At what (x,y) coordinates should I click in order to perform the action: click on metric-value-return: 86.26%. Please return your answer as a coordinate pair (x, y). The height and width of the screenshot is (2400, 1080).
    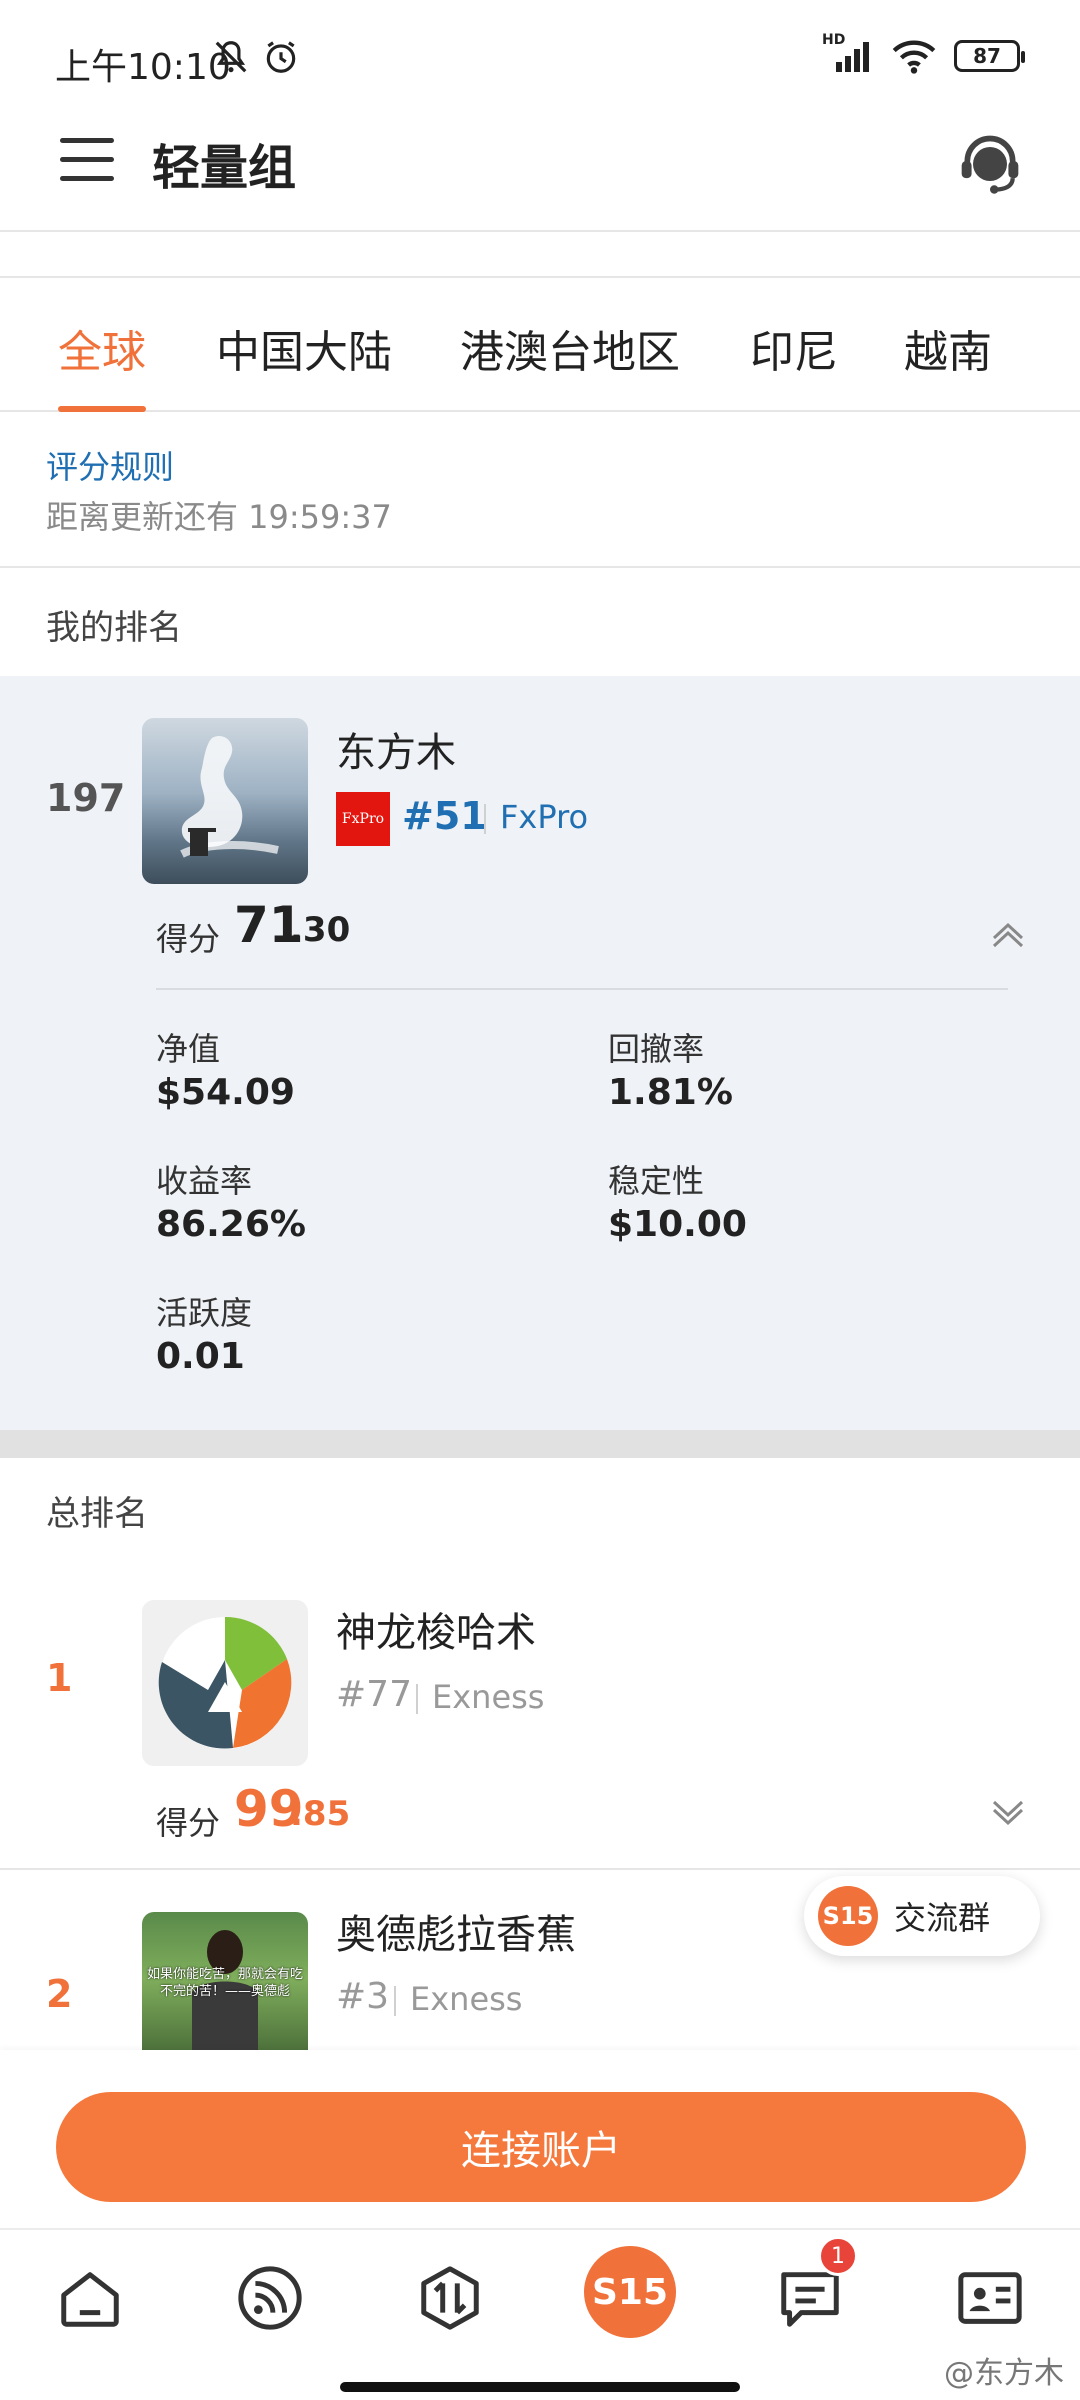
    Looking at the image, I should click on (231, 1224).